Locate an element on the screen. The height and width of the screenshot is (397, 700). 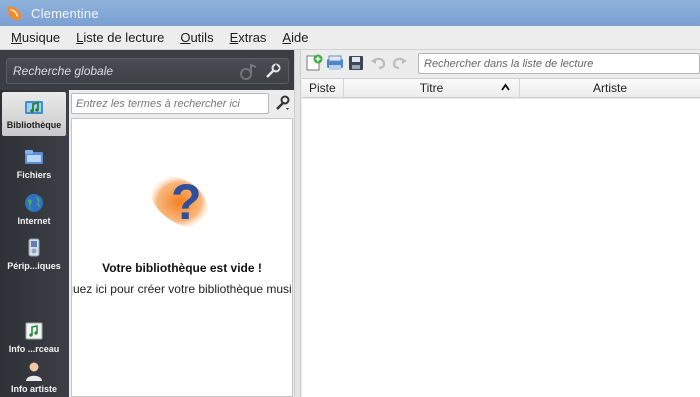
column-artiste: Artiste is located at coordinates (610, 88).